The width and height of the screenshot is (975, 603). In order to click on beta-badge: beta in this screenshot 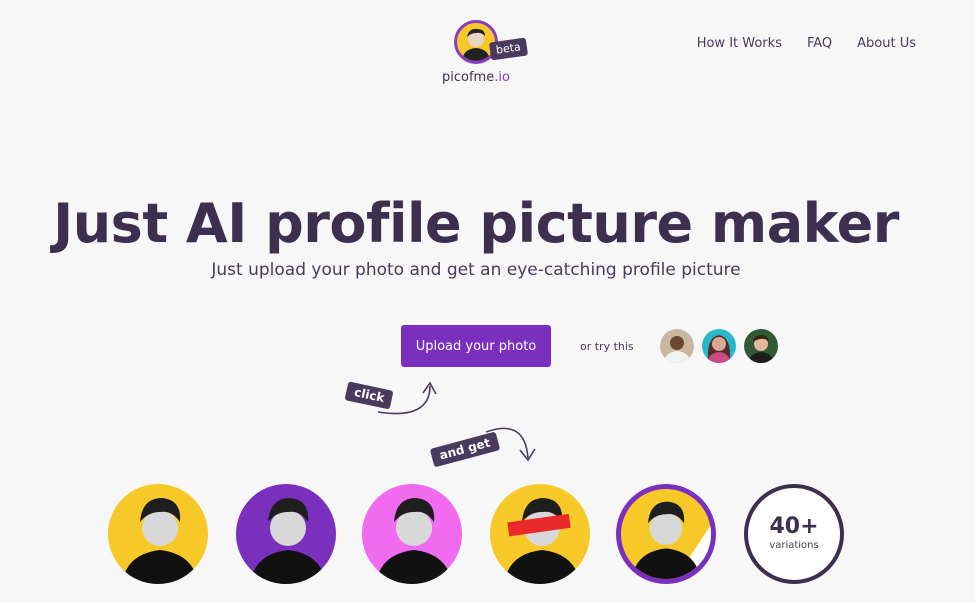, I will do `click(508, 49)`.